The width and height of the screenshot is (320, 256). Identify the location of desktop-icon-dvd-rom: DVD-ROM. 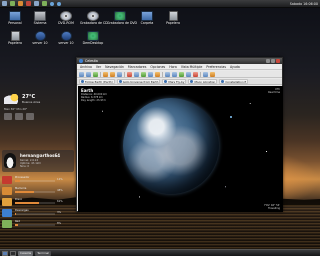
(66, 18).